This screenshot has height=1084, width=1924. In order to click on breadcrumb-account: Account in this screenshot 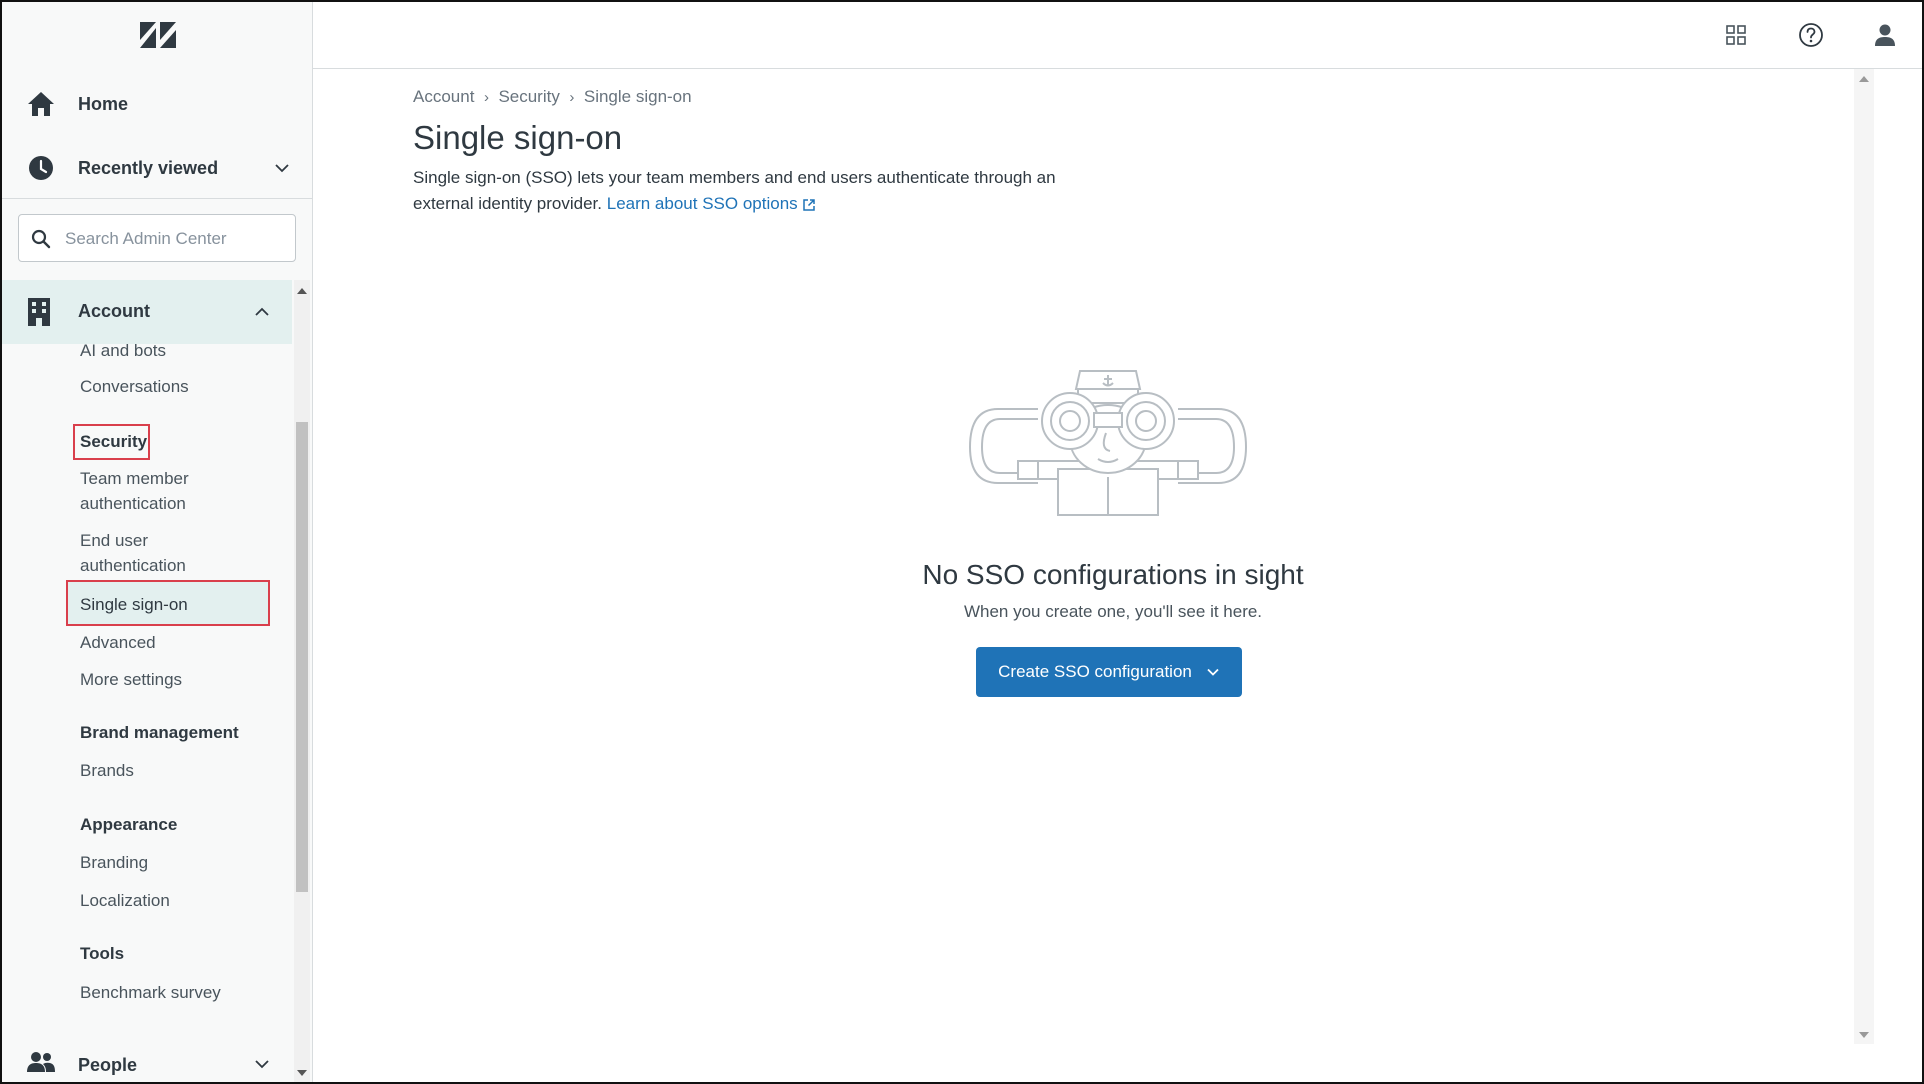, I will do `click(443, 97)`.